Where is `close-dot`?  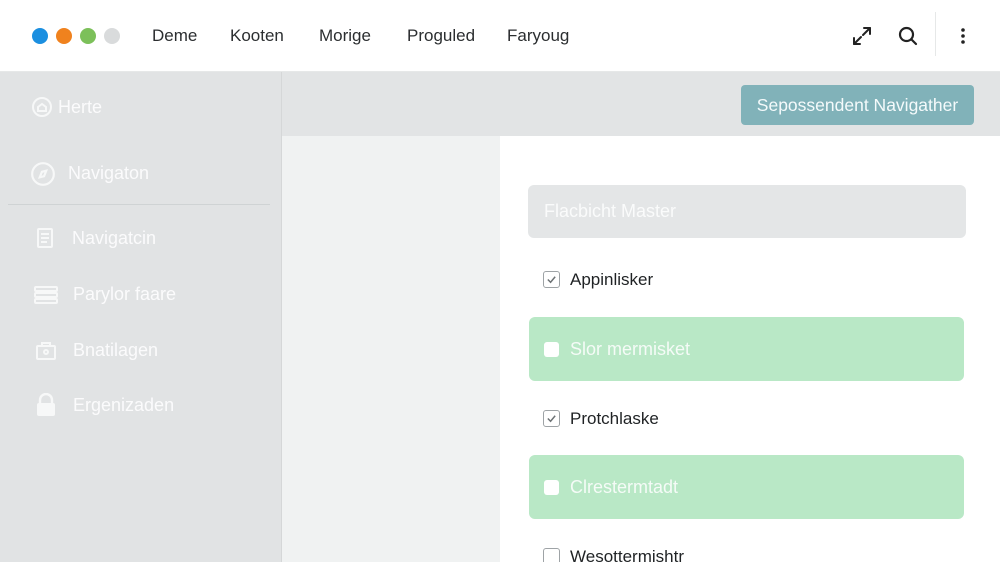 close-dot is located at coordinates (40, 36).